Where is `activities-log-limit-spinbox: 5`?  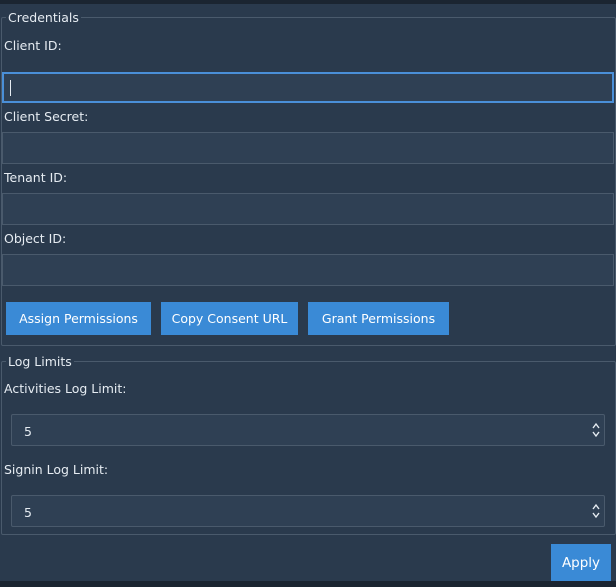
activities-log-limit-spinbox: 5 is located at coordinates (308, 430).